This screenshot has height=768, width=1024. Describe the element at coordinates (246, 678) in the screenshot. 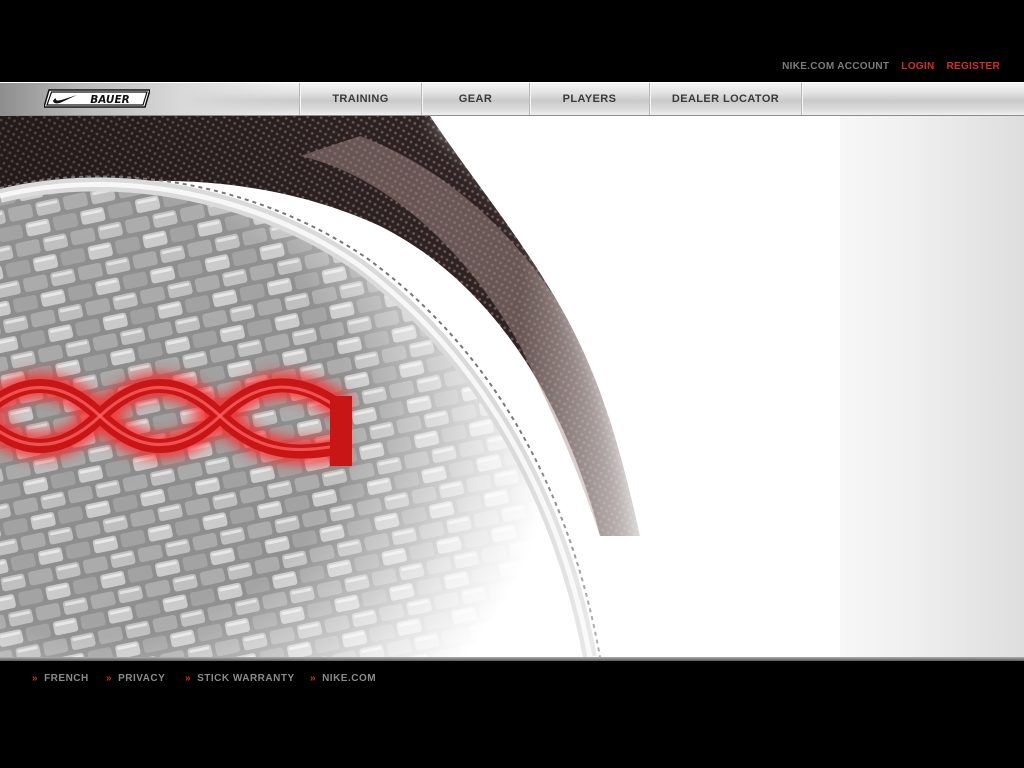

I see `footer-link-label: STICK WARRANTY` at that location.